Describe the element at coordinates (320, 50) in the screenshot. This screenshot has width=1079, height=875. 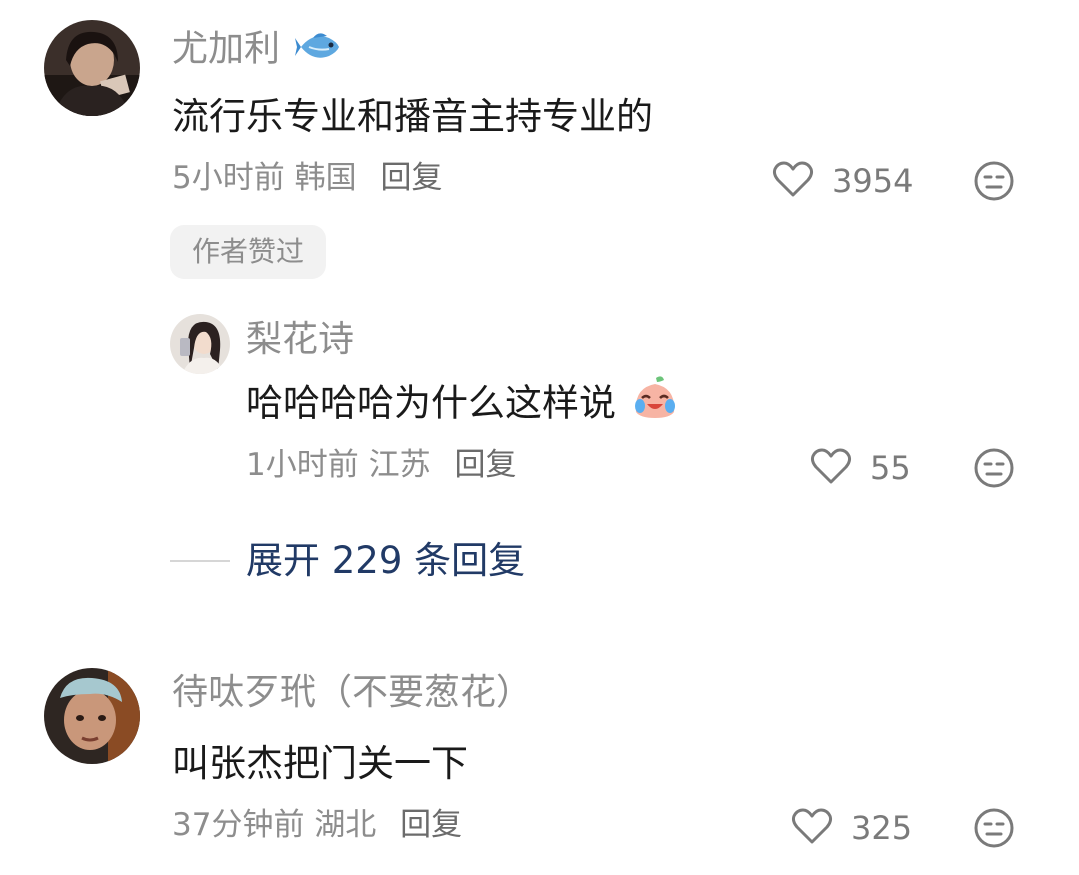
I see `fish-icon` at that location.